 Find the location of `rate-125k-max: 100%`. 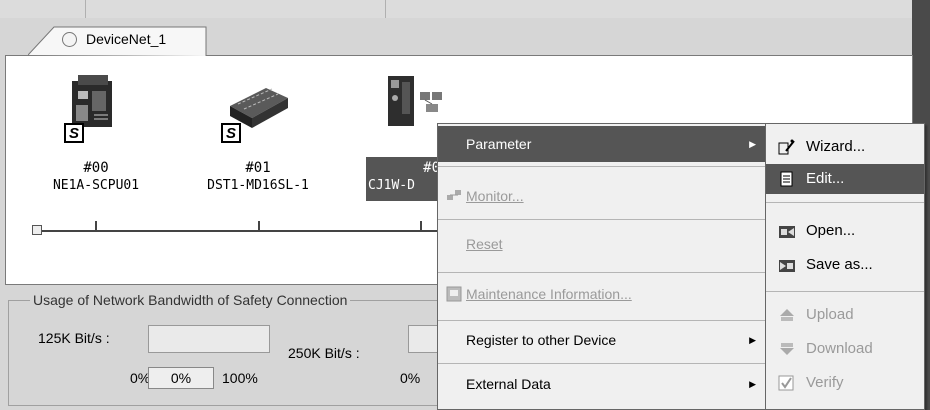

rate-125k-max: 100% is located at coordinates (240, 378).